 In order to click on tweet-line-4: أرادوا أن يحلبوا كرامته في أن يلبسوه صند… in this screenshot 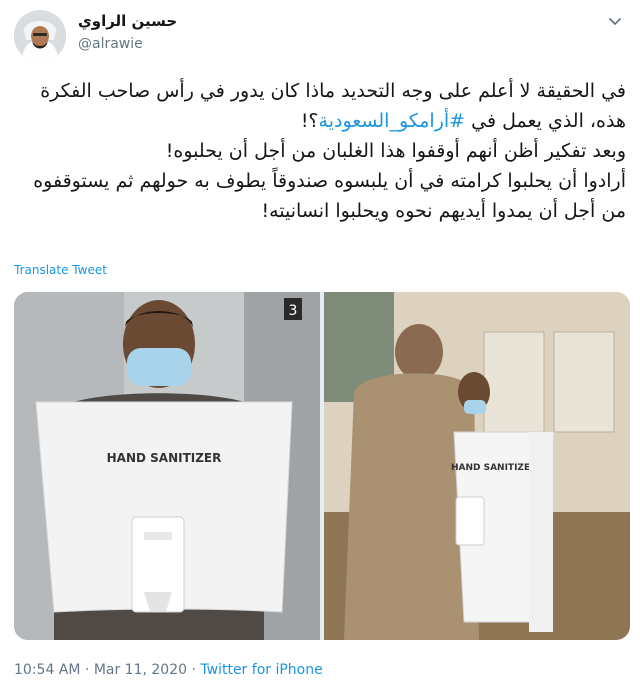, I will do `click(329, 181)`.